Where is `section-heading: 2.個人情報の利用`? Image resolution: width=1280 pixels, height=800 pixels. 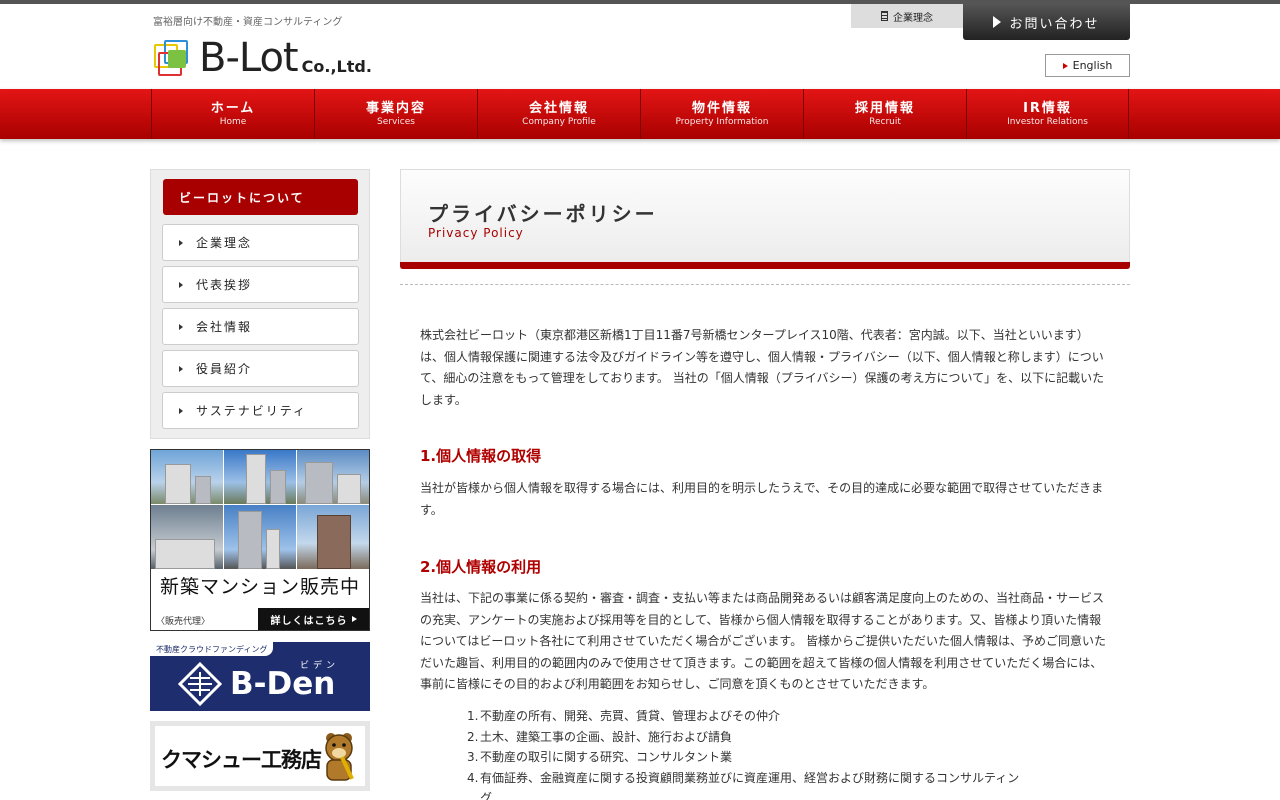
section-heading: 2.個人情報の利用 is located at coordinates (481, 567).